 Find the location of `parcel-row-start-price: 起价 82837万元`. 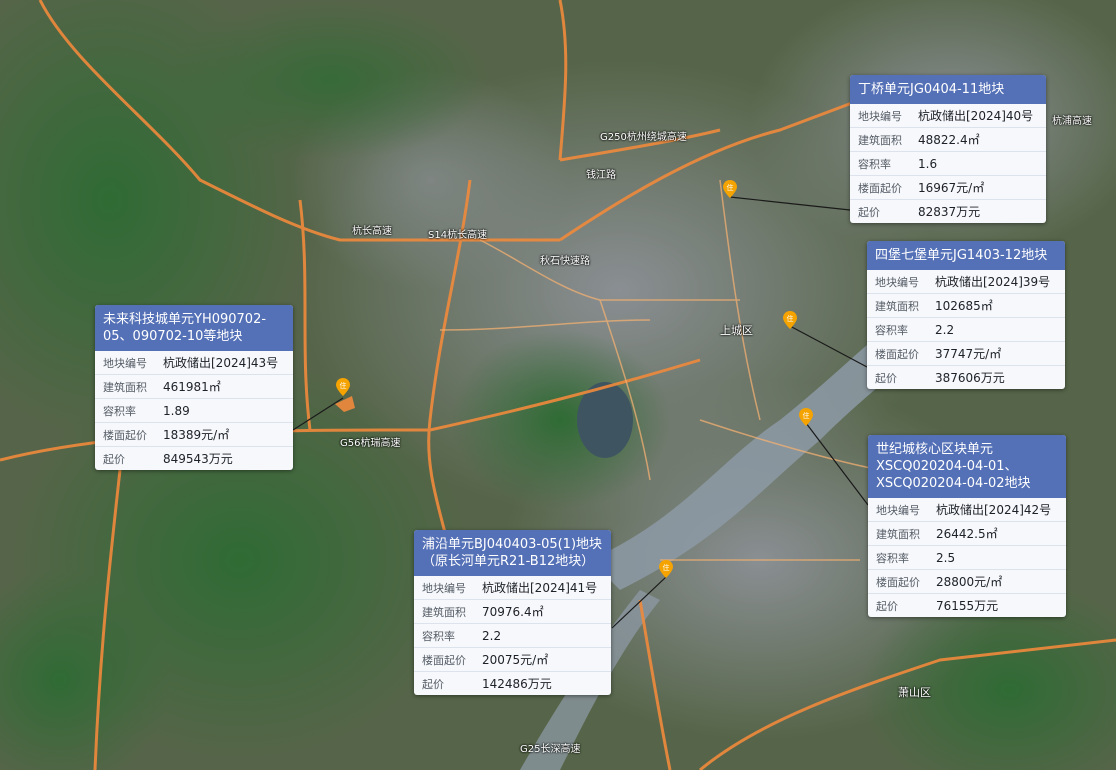

parcel-row-start-price: 起价 82837万元 is located at coordinates (948, 211).